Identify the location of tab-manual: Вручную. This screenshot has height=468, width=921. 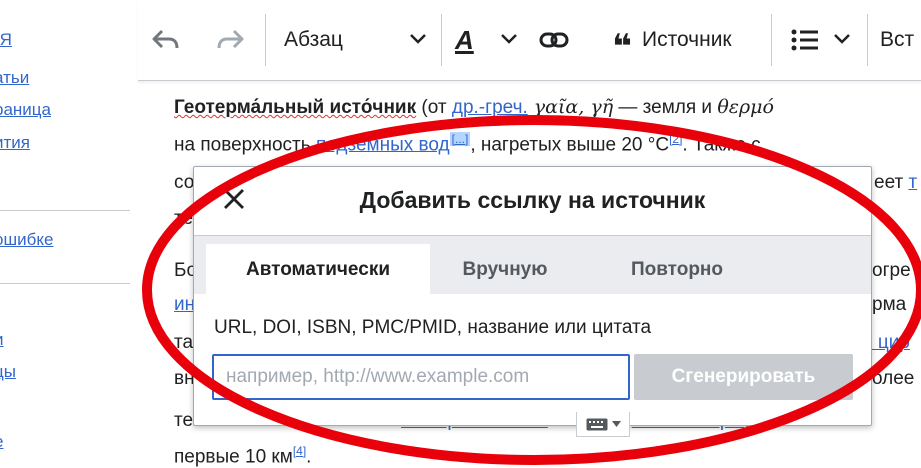
(505, 269).